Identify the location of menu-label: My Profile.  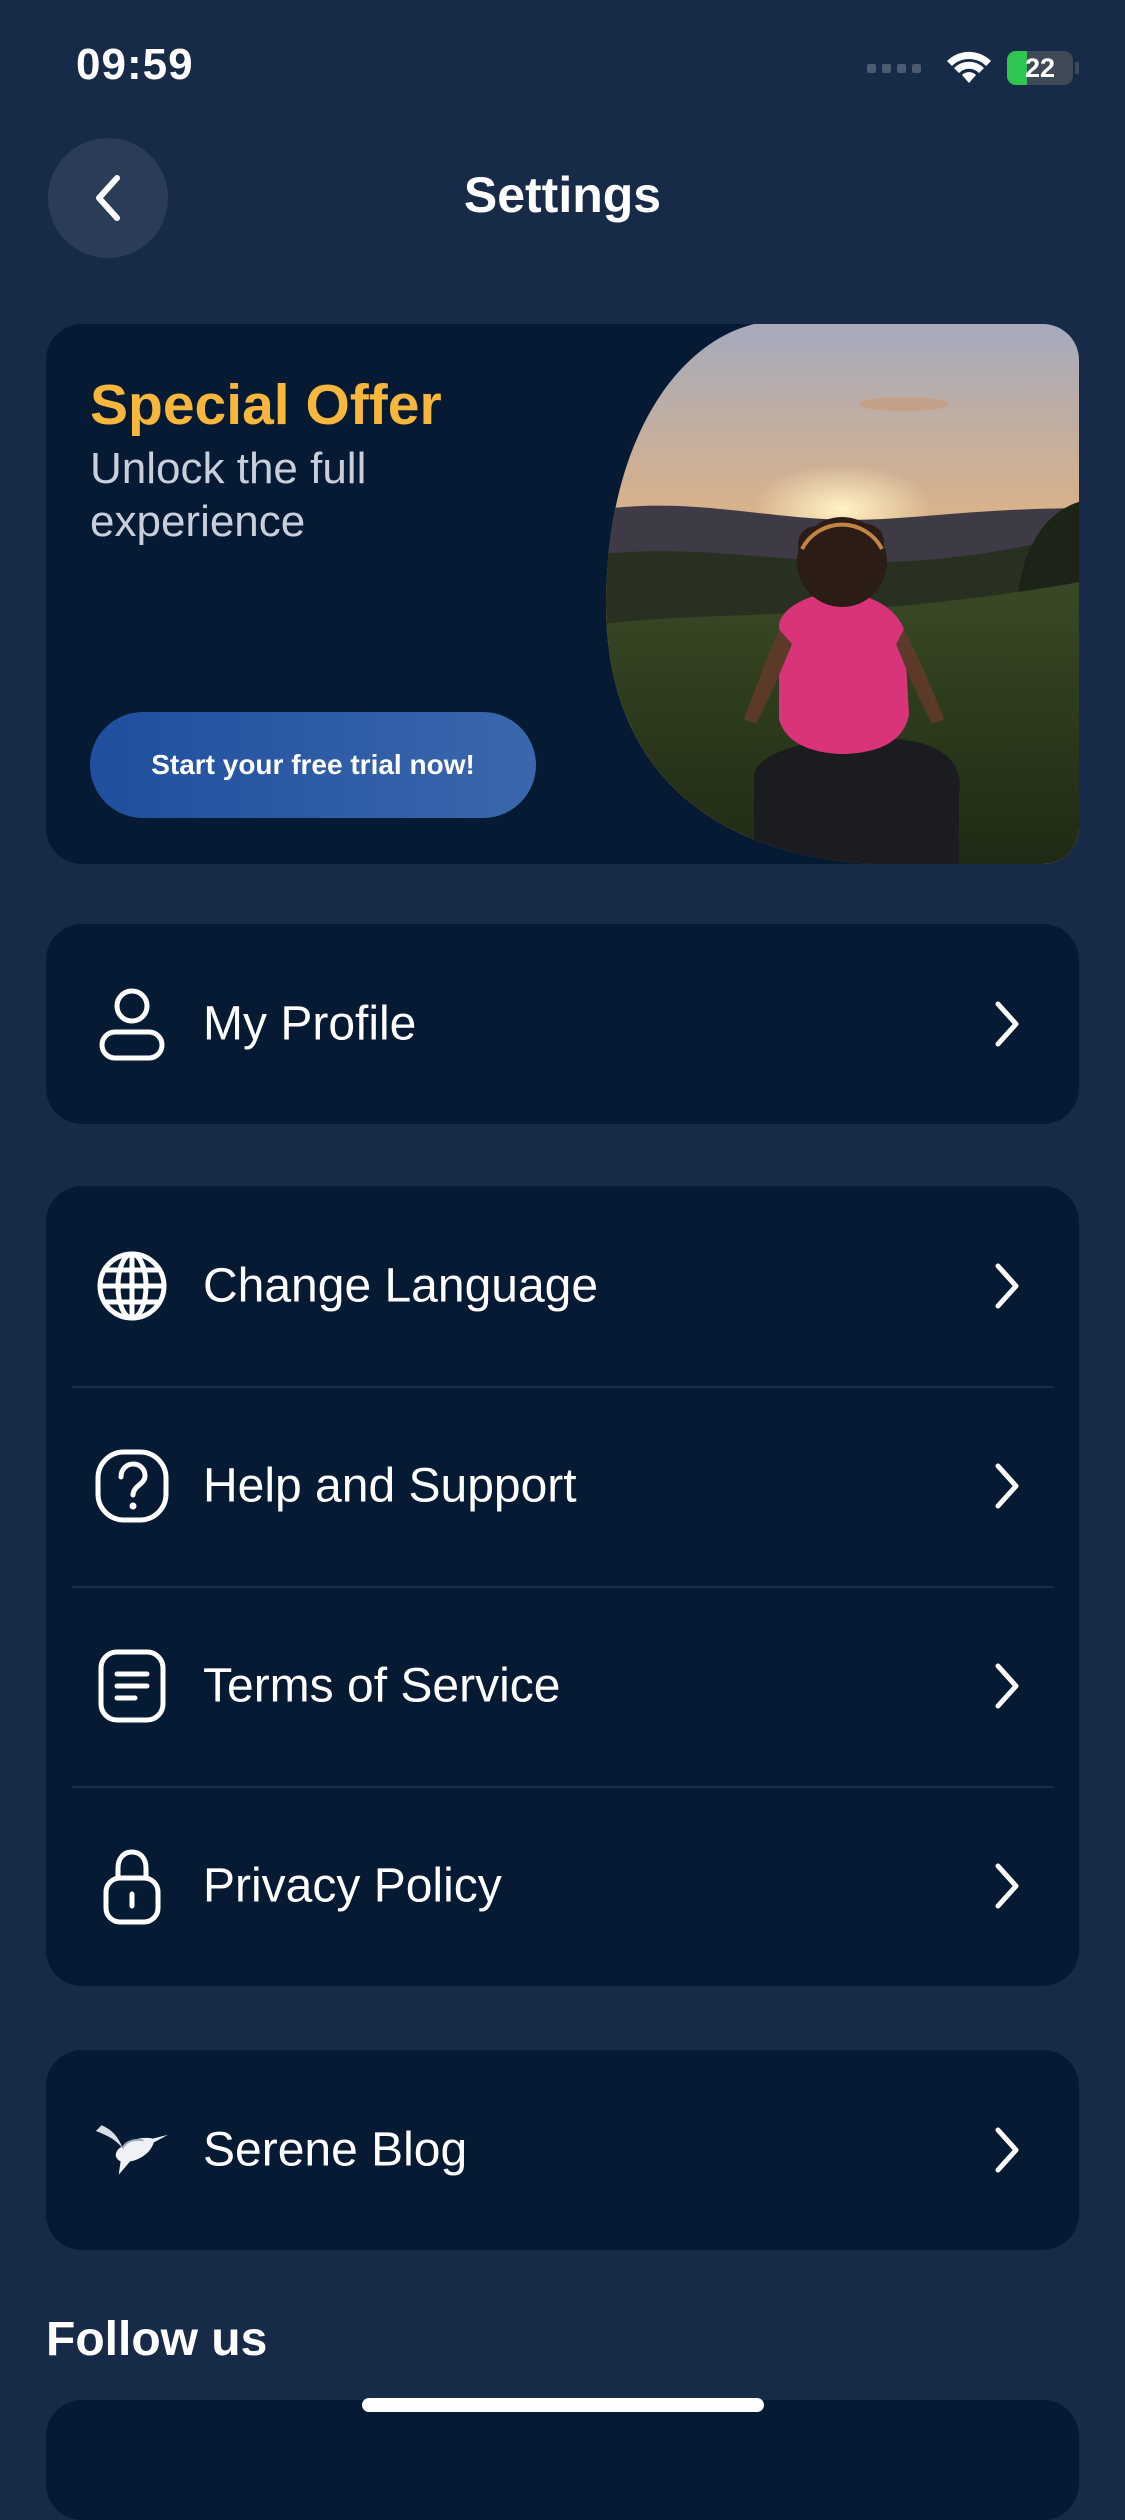
(310, 1024).